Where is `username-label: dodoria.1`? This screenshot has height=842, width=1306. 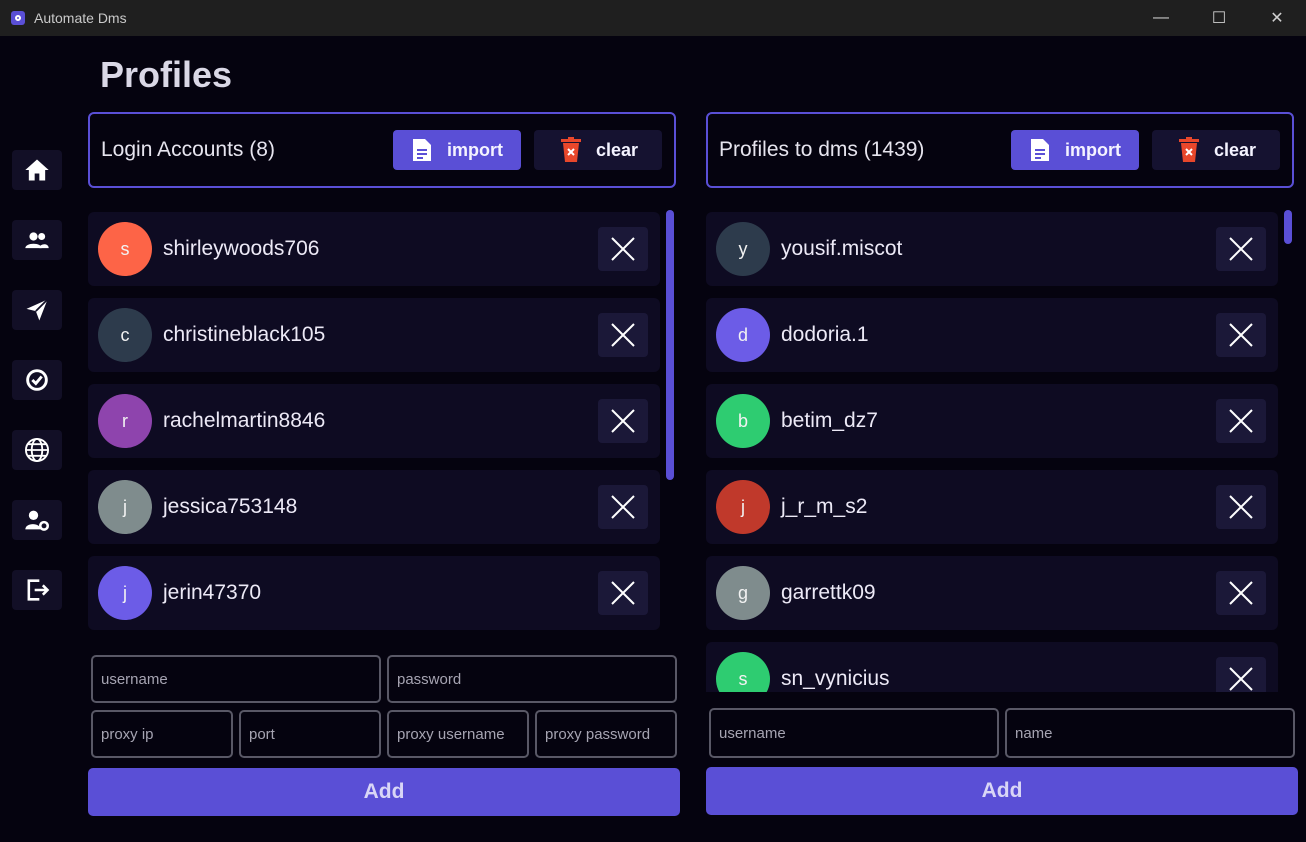 username-label: dodoria.1 is located at coordinates (825, 334).